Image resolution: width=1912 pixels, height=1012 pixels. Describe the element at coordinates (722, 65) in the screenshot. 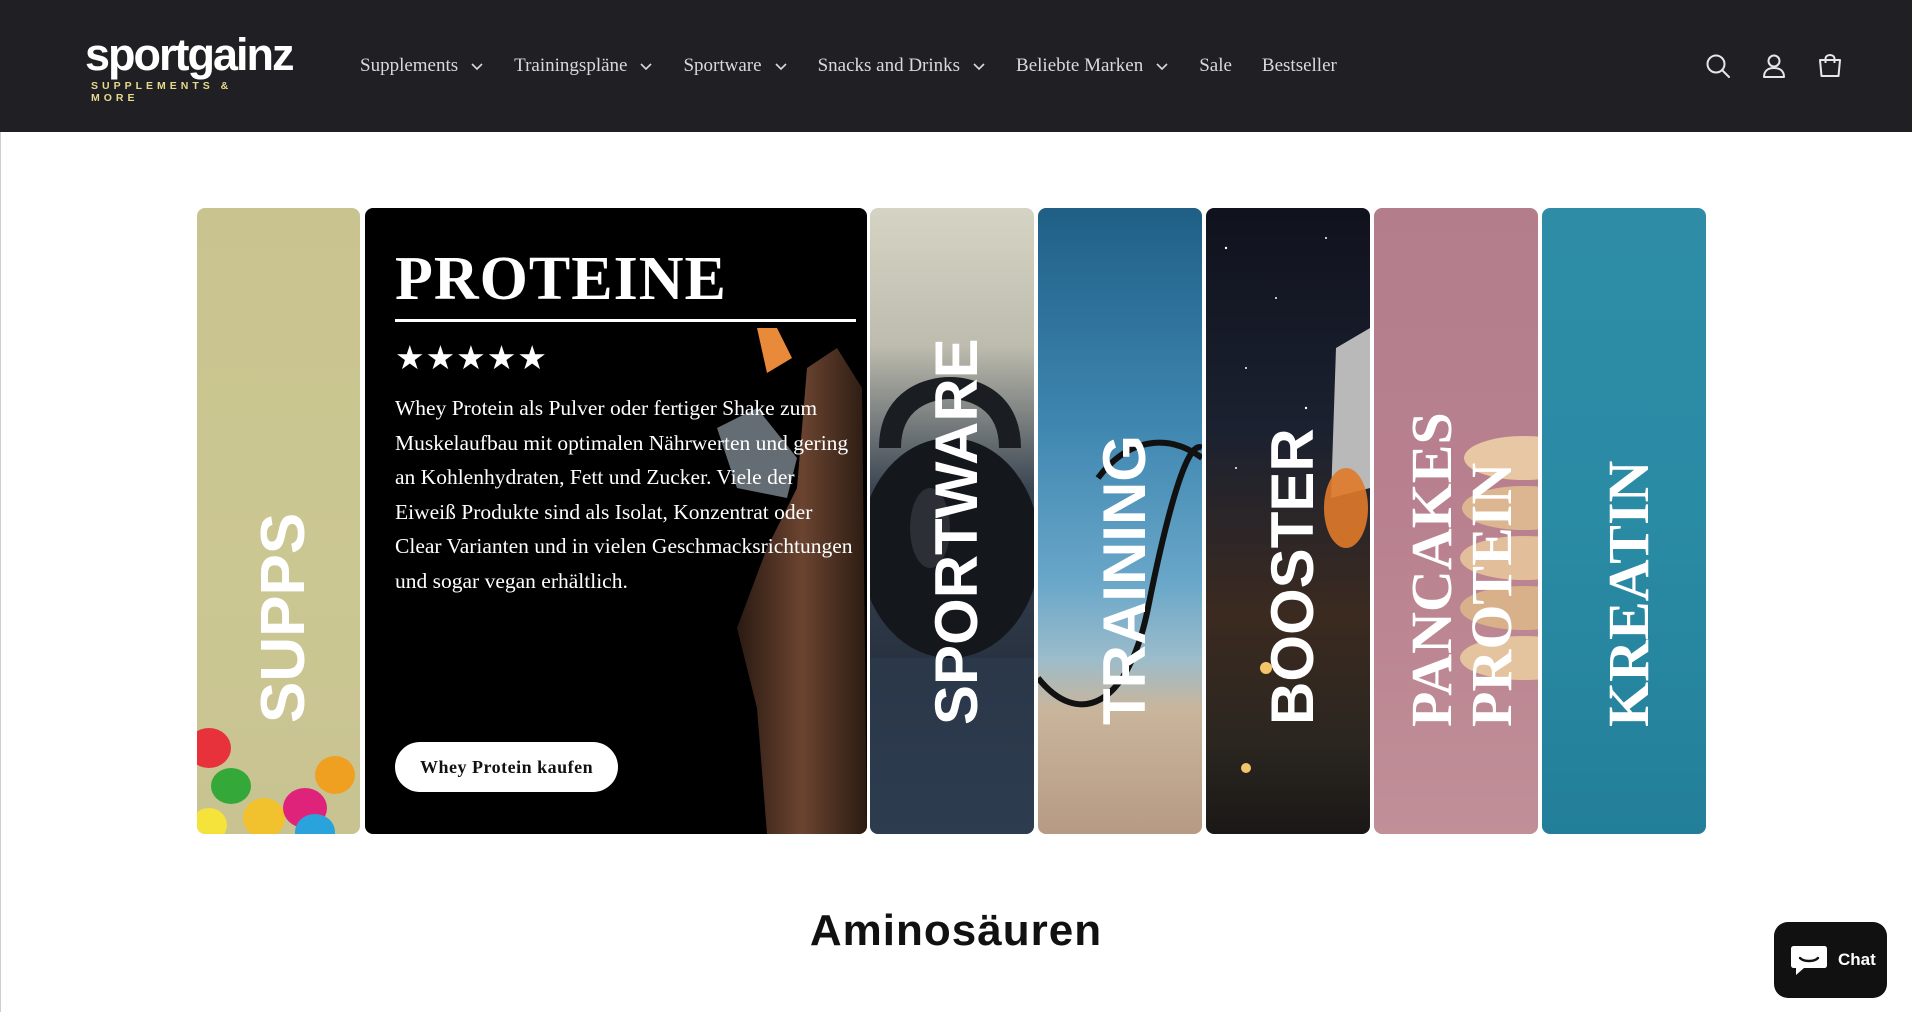

I see `nav-label: Sportware` at that location.